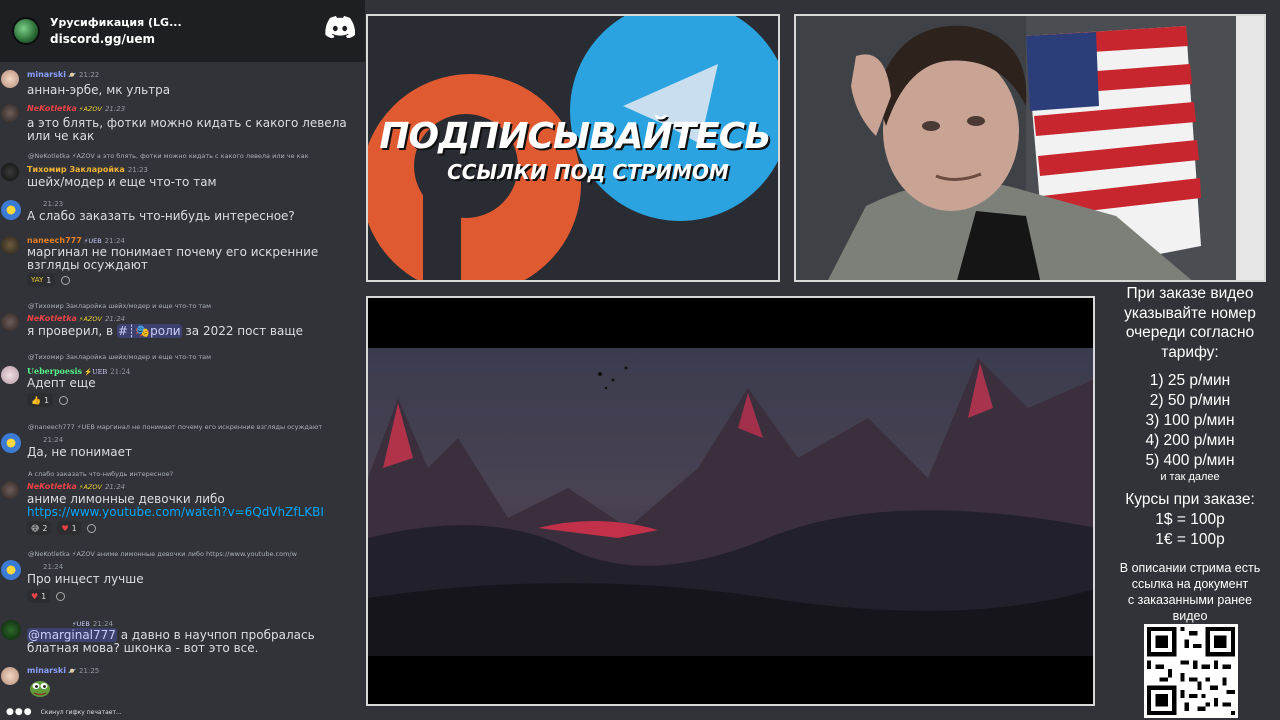 The width and height of the screenshot is (1280, 720). I want to click on username: NeKotletka ⚡AZOV 21:23, so click(76, 108).